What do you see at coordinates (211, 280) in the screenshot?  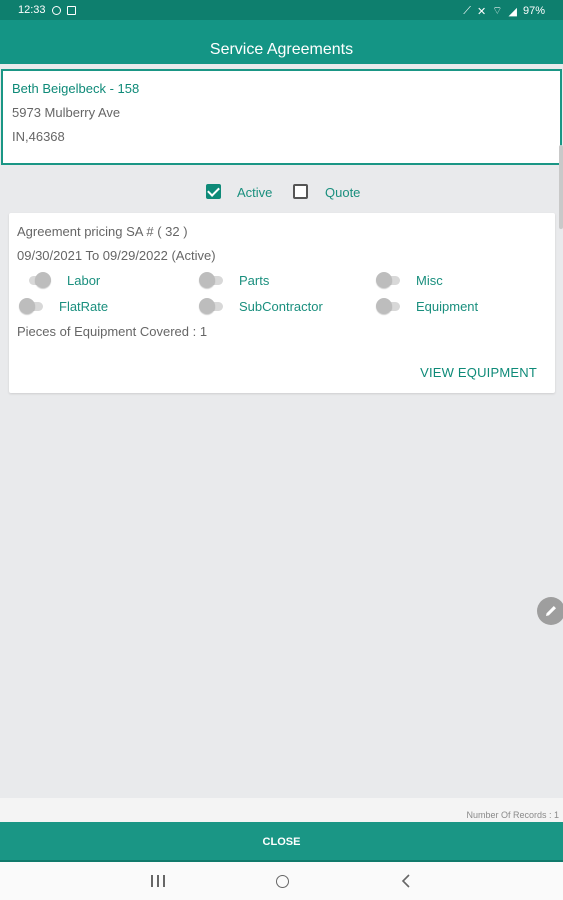 I see `parts-switch` at bounding box center [211, 280].